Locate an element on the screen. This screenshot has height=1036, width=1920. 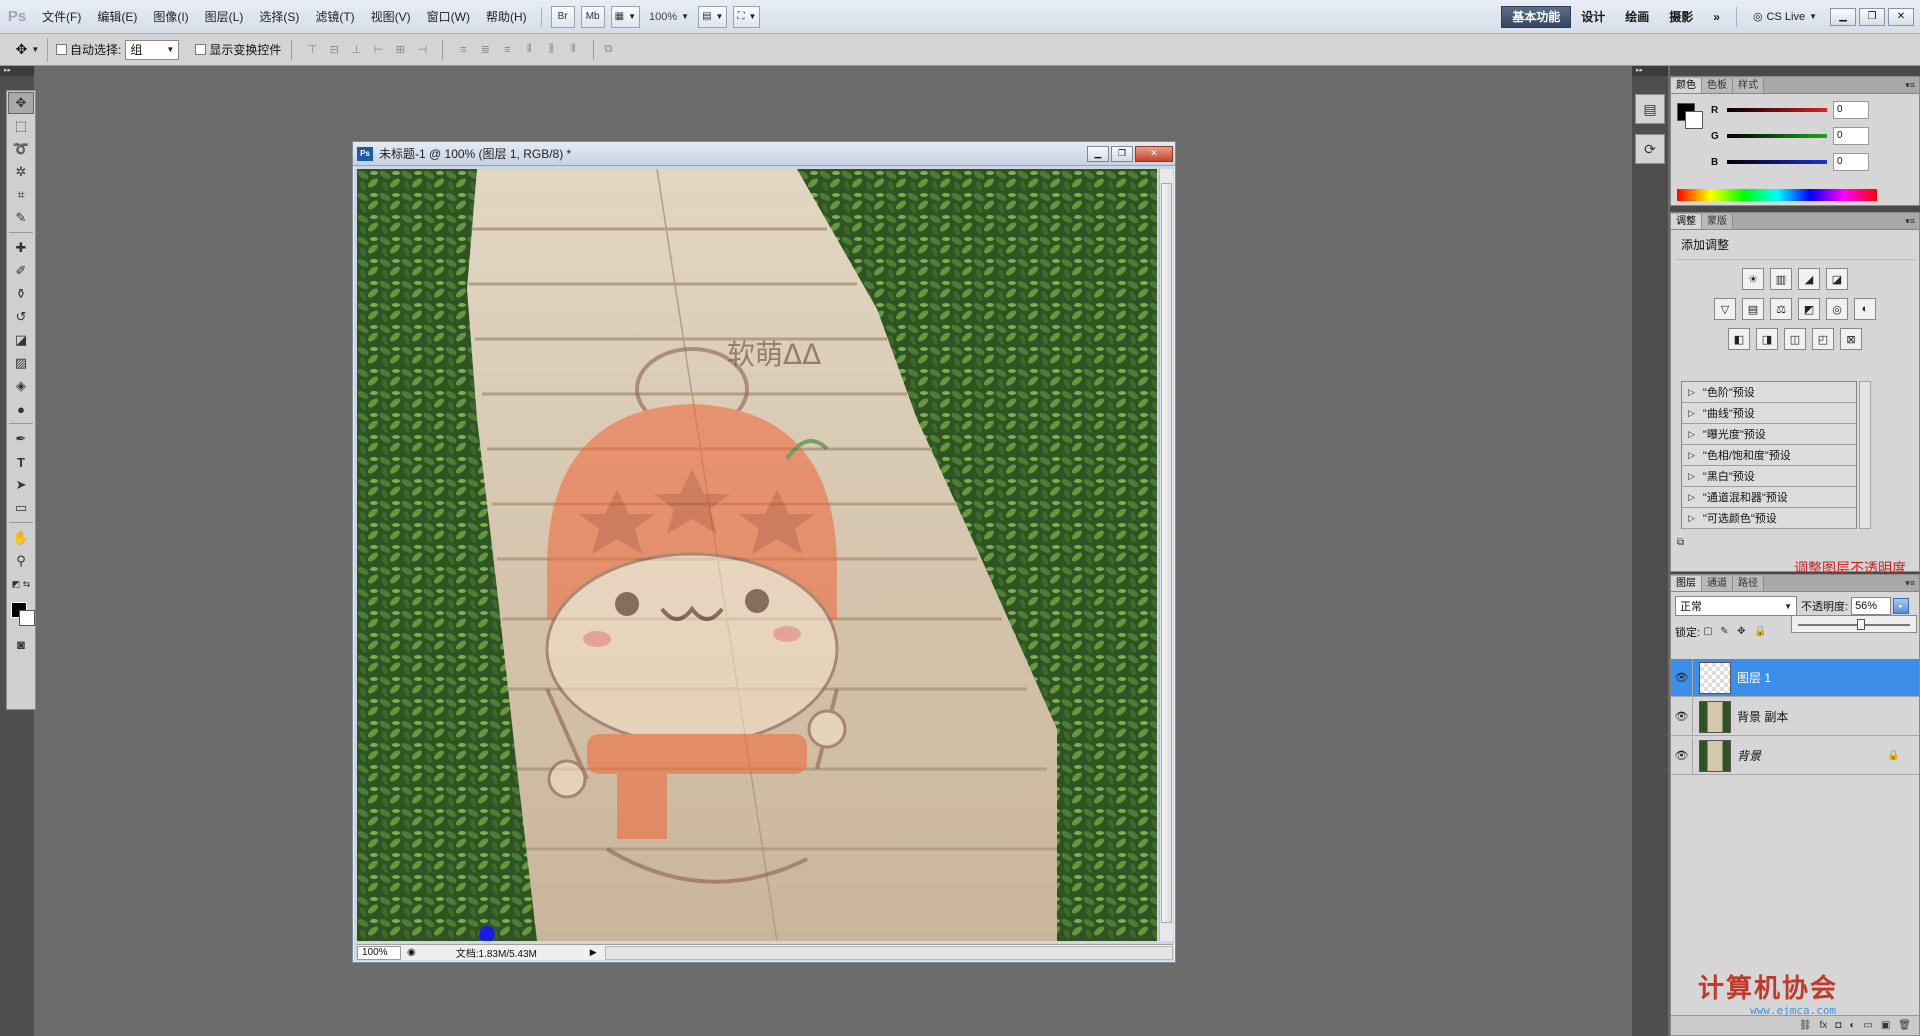
view-extras-button: ▦ ▼ is located at coordinates (625, 16).